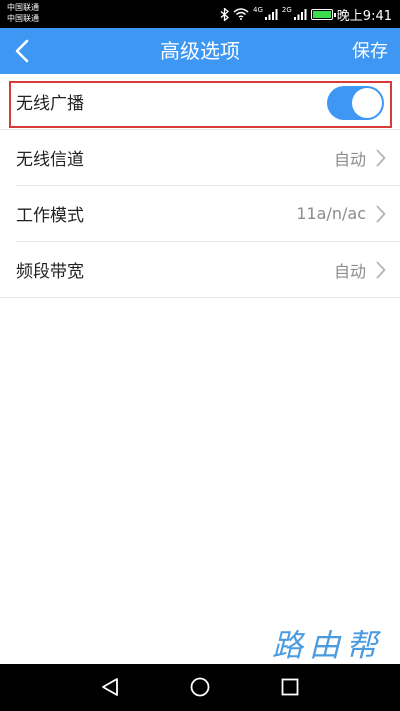  I want to click on network-type-1: 4G, so click(258, 9).